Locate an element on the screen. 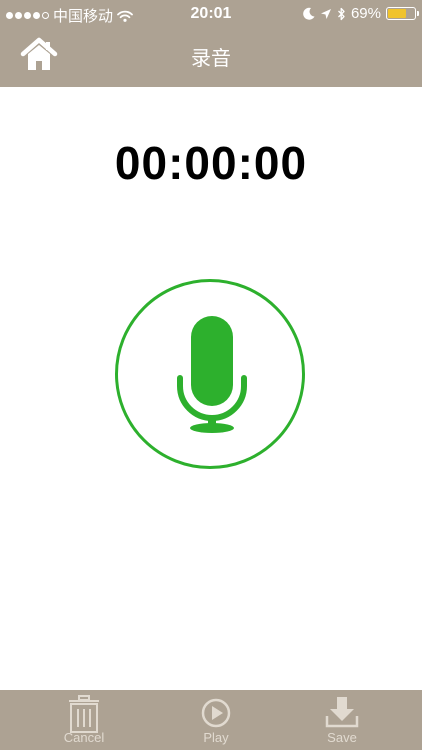  cancel-button: Cancel is located at coordinates (84, 720).